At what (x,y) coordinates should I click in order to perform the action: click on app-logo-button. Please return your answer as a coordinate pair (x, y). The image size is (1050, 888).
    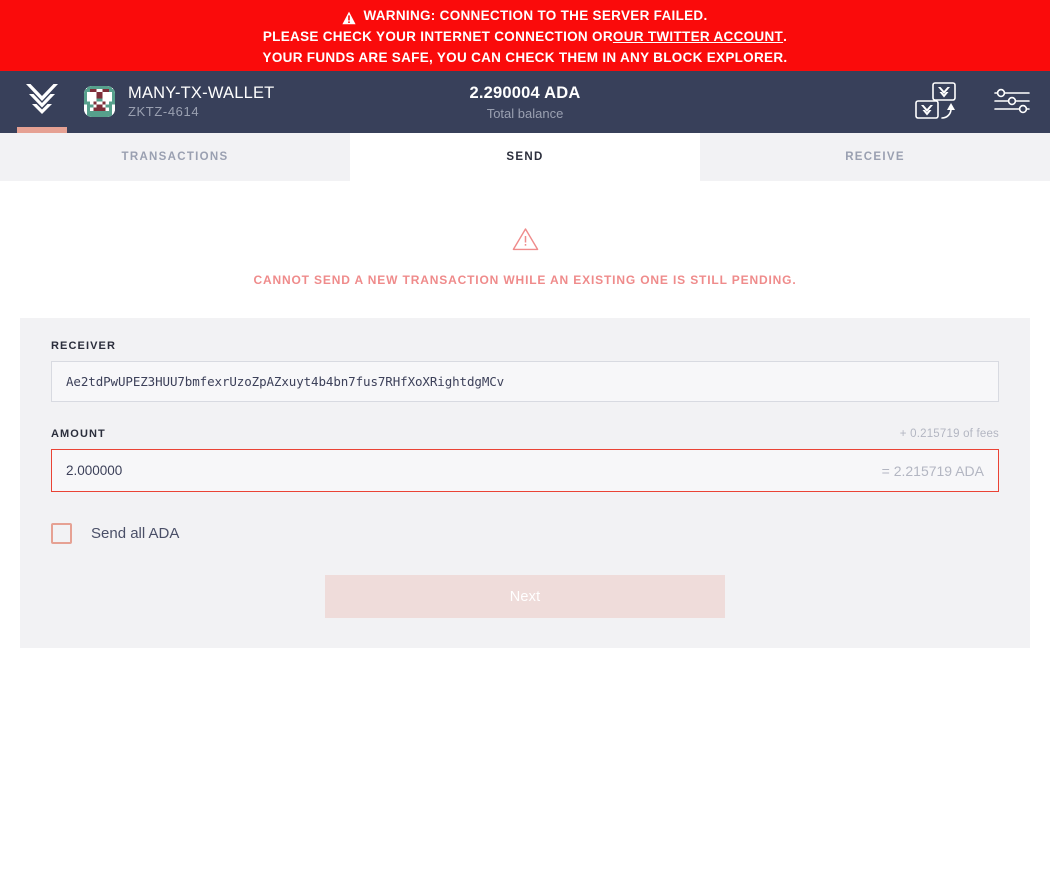
    Looking at the image, I should click on (42, 102).